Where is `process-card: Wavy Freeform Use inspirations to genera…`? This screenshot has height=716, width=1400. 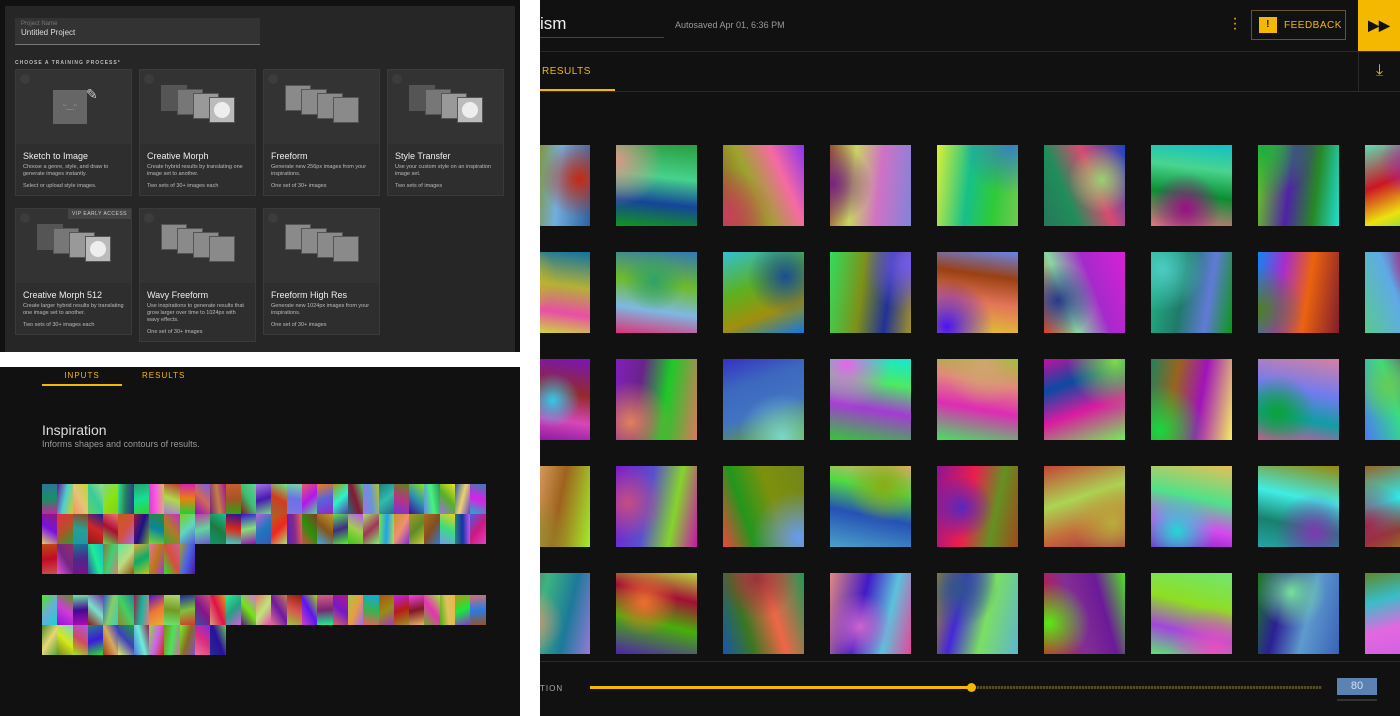 process-card: Wavy Freeform Use inspirations to genera… is located at coordinates (197, 275).